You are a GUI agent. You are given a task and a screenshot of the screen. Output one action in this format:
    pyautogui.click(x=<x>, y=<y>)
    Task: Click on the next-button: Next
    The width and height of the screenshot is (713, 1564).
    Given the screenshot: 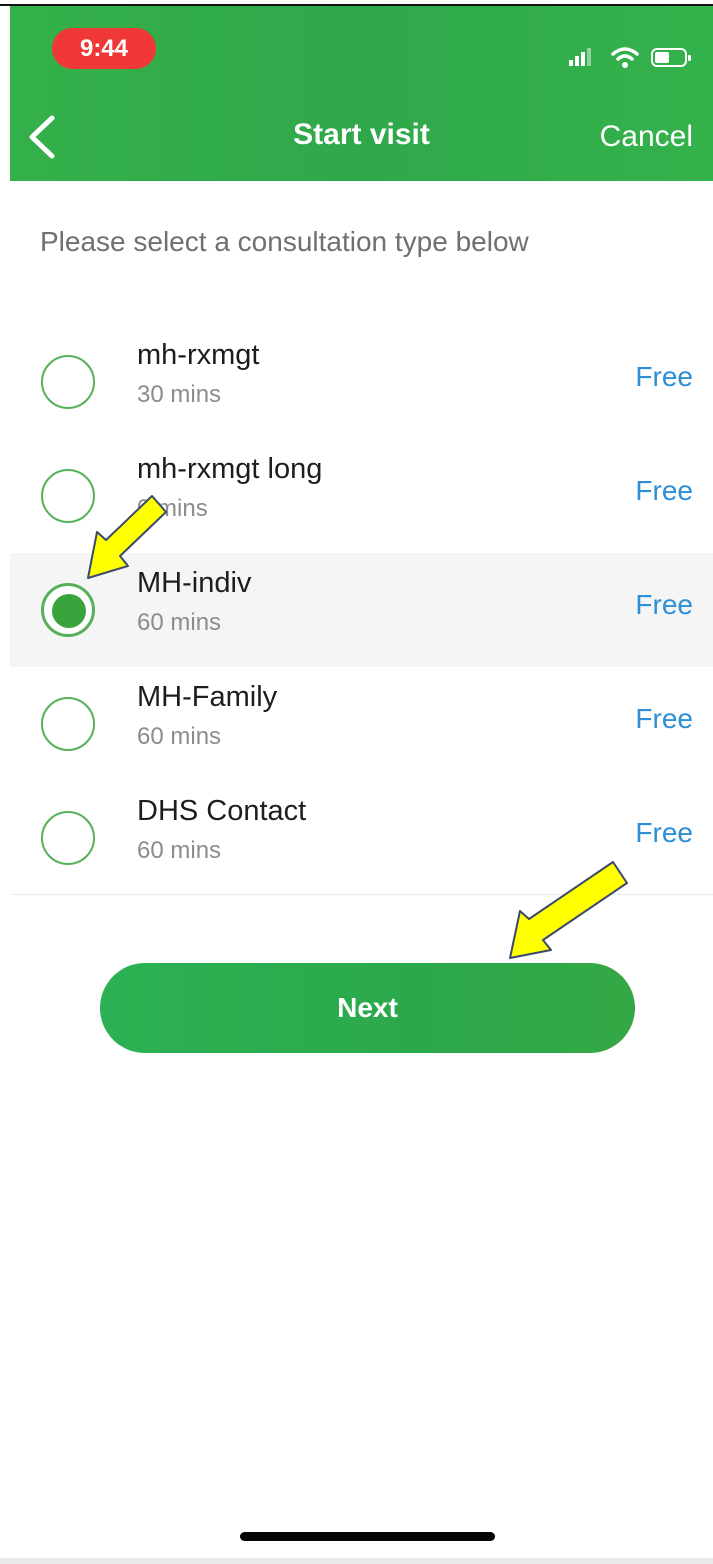 What is the action you would take?
    pyautogui.click(x=367, y=1008)
    